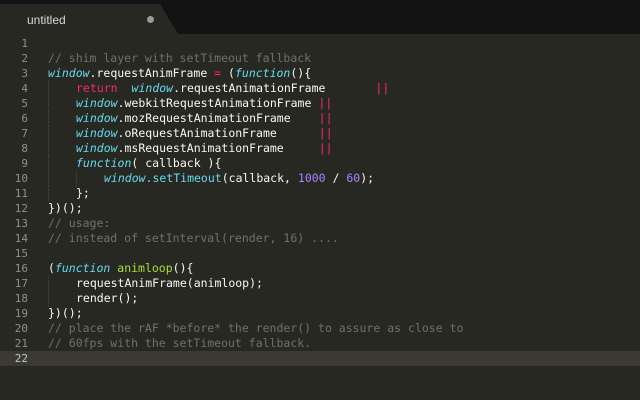 Image resolution: width=640 pixels, height=400 pixels. What do you see at coordinates (21, 268) in the screenshot?
I see `line-number: 16` at bounding box center [21, 268].